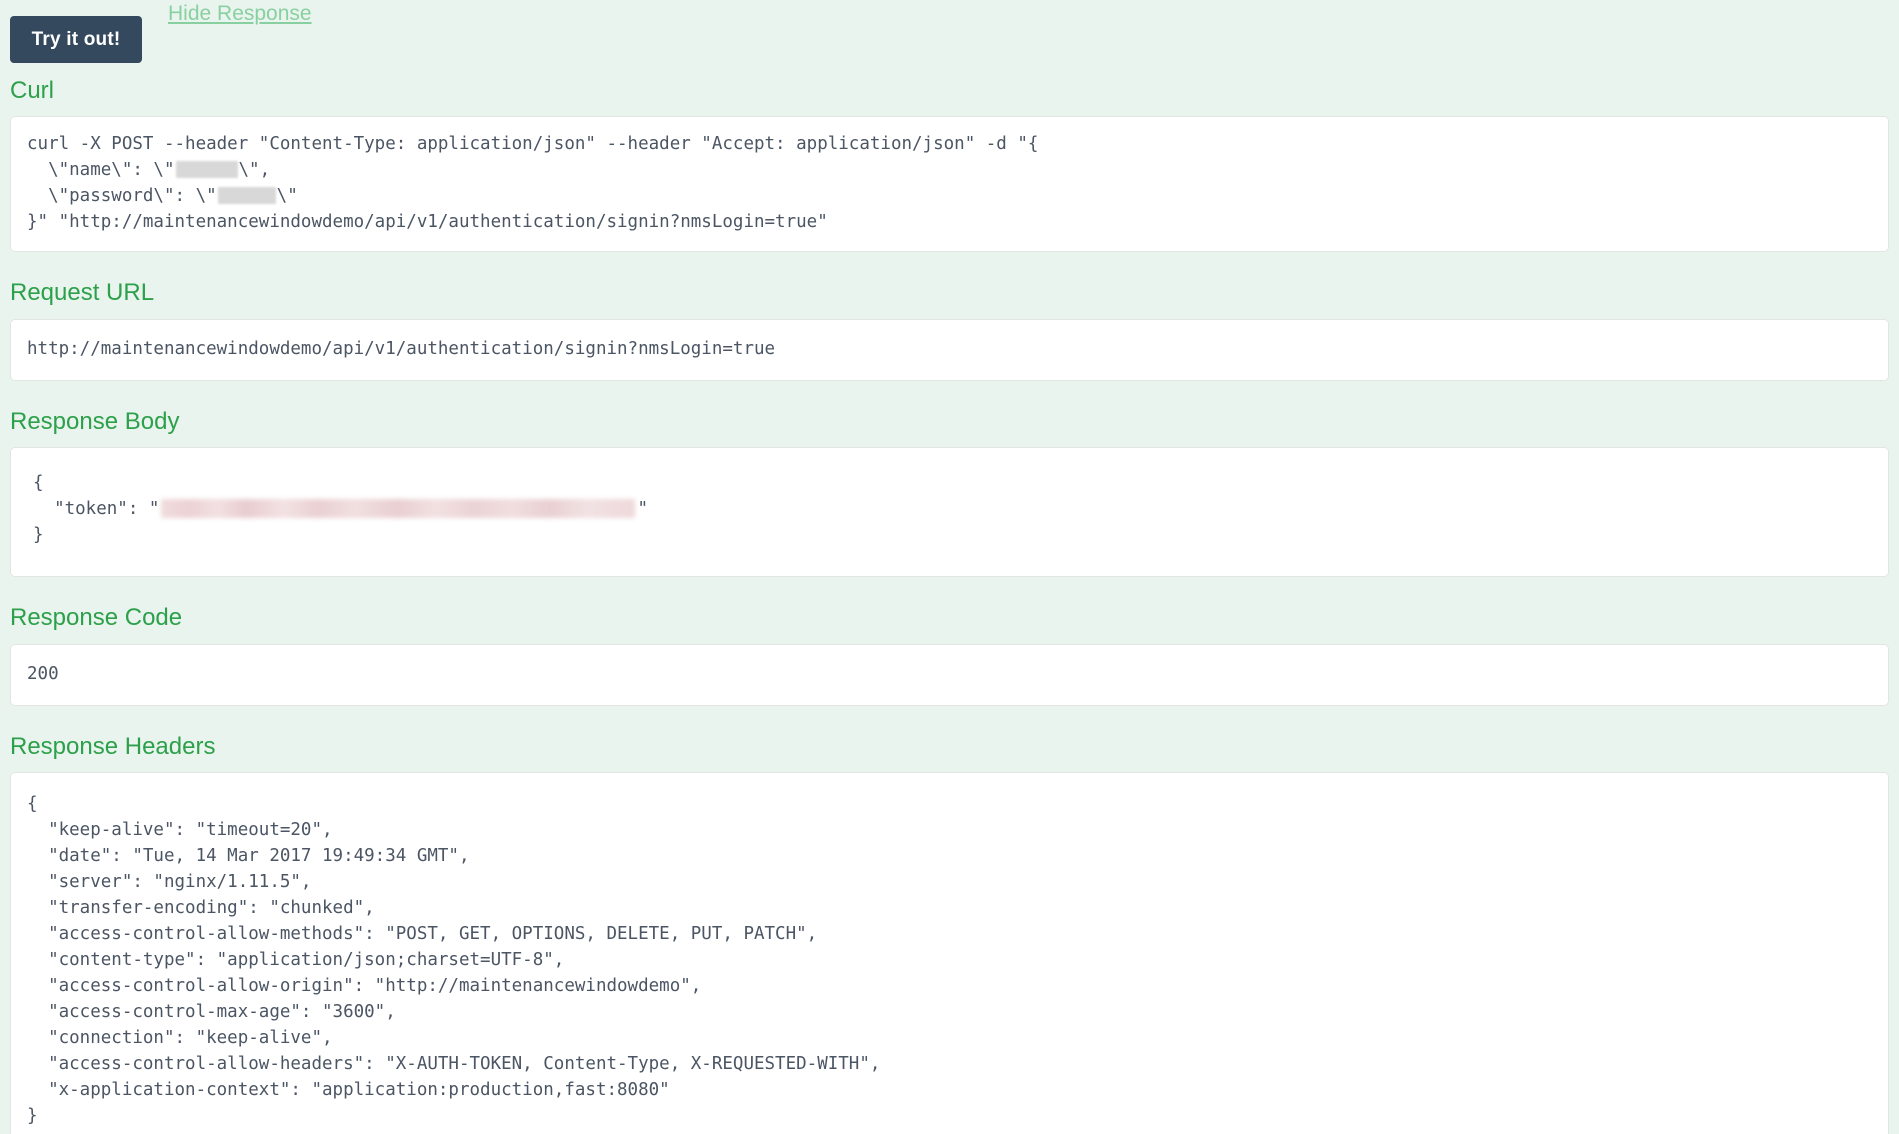 This screenshot has width=1899, height=1134. I want to click on request-url-section-title: Request URL, so click(82, 293).